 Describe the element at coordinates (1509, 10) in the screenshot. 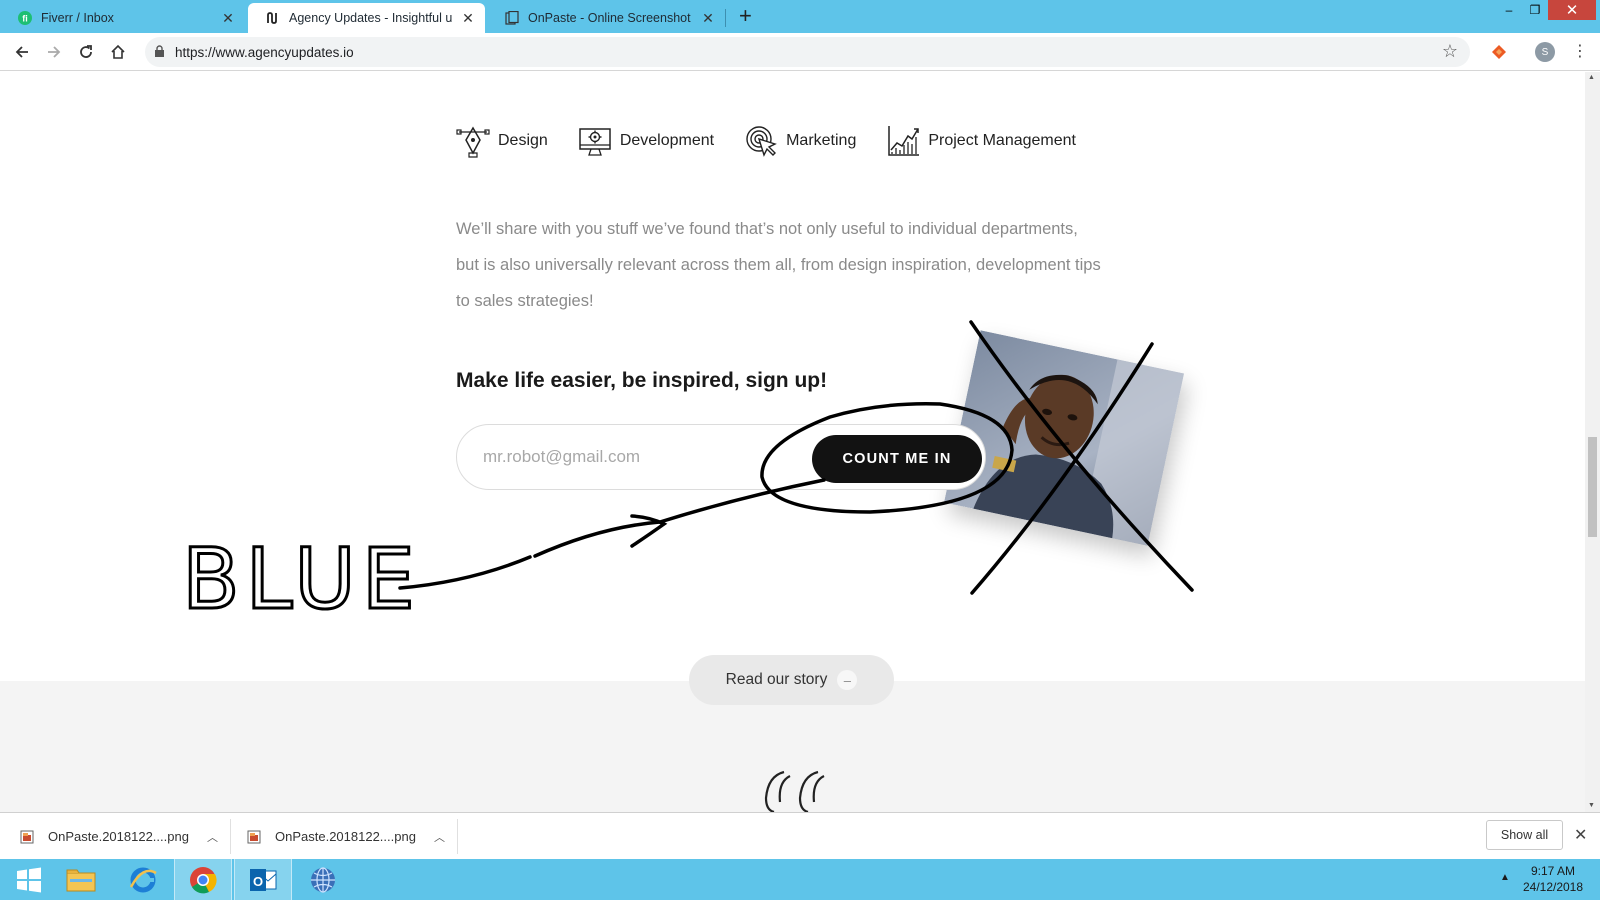

I see `minimize-button: –` at that location.